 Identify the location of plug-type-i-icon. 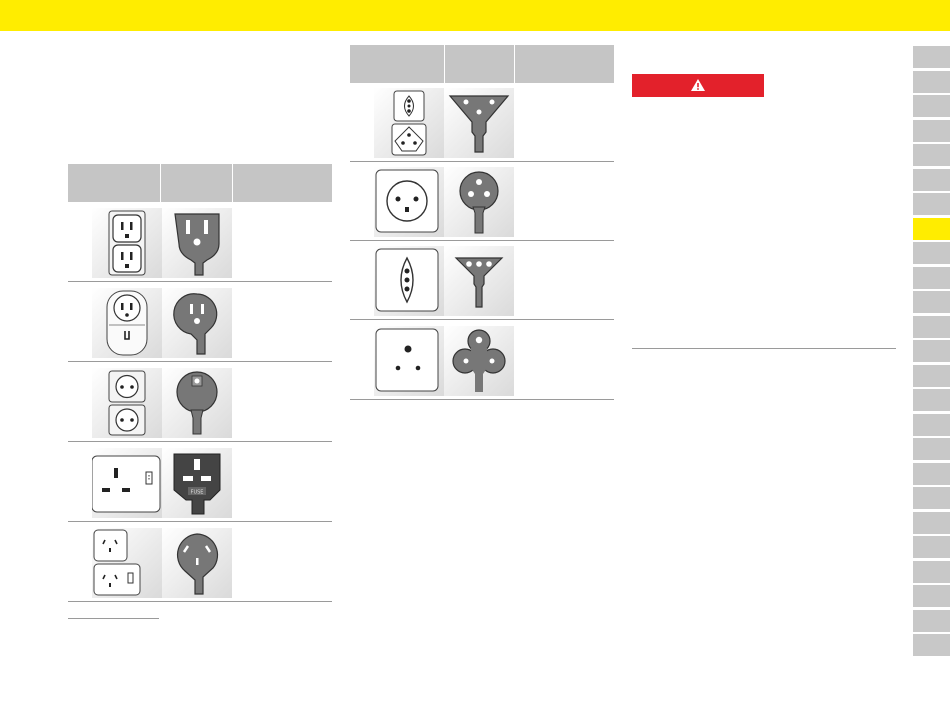
(197, 563).